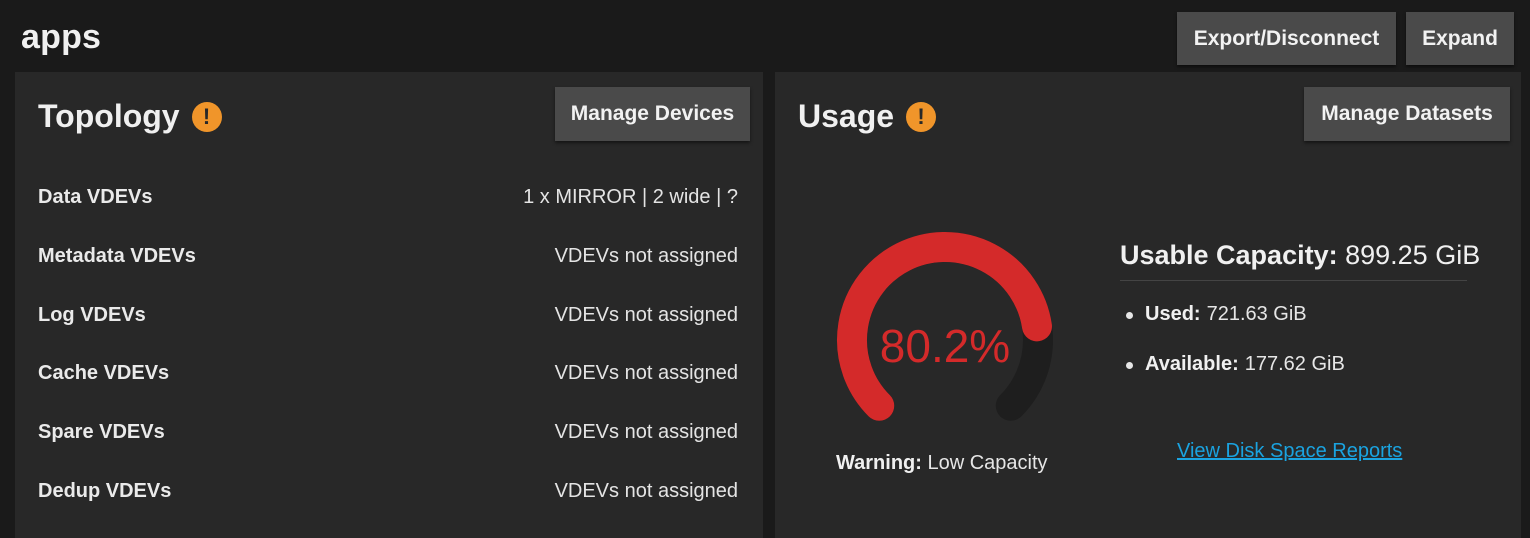 The width and height of the screenshot is (1530, 538). What do you see at coordinates (1173, 314) in the screenshot?
I see `used-label: Used:` at bounding box center [1173, 314].